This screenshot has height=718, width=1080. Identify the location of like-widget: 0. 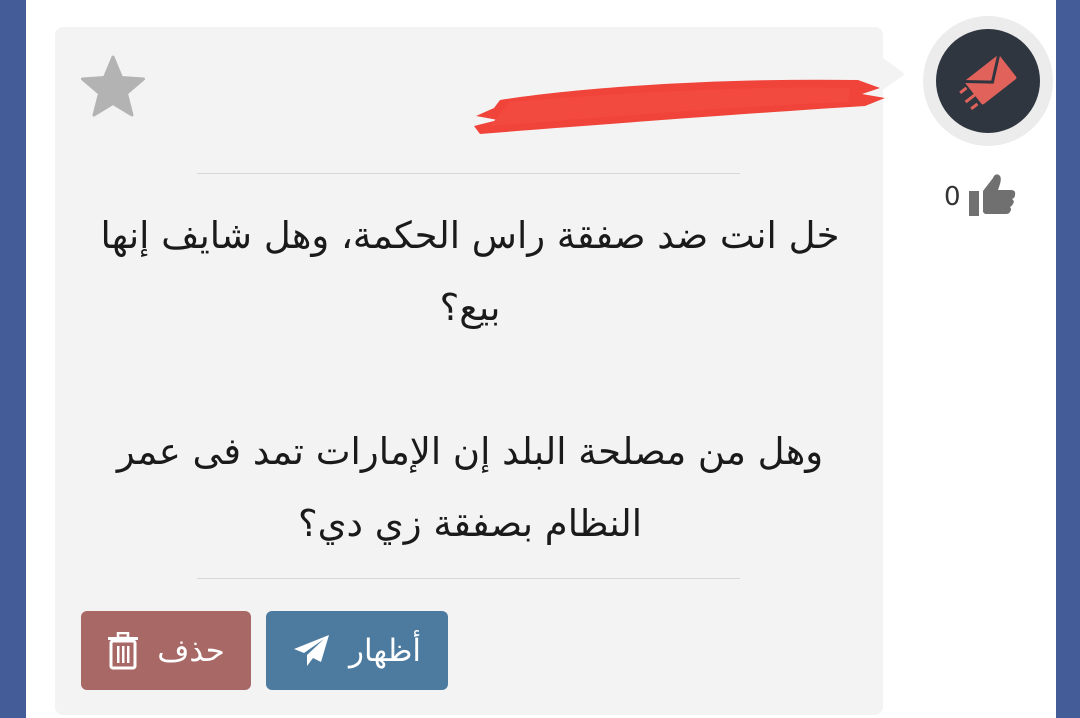
(980, 197).